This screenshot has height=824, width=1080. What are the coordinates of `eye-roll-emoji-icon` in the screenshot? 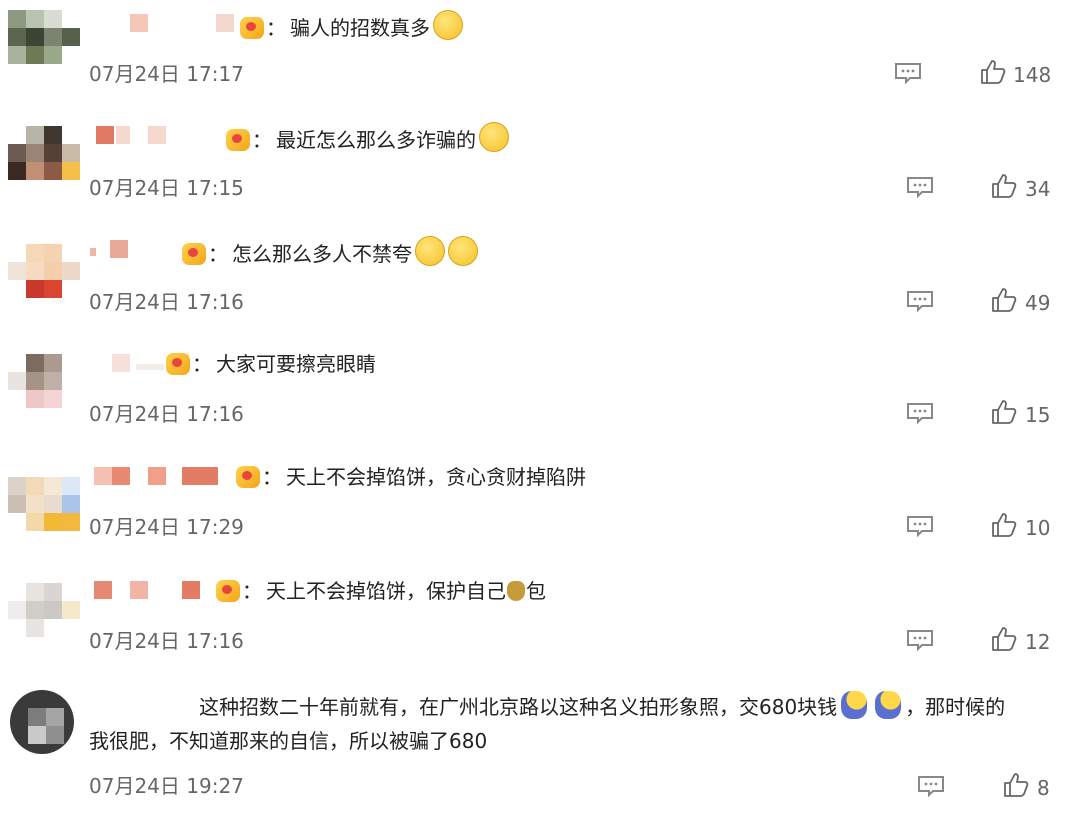 It's located at (430, 251).